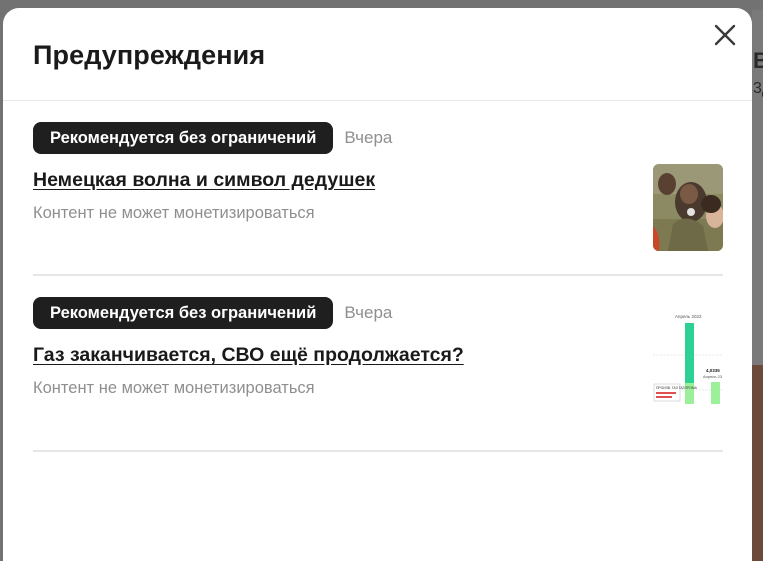 The image size is (763, 561). I want to click on close-button, so click(725, 35).